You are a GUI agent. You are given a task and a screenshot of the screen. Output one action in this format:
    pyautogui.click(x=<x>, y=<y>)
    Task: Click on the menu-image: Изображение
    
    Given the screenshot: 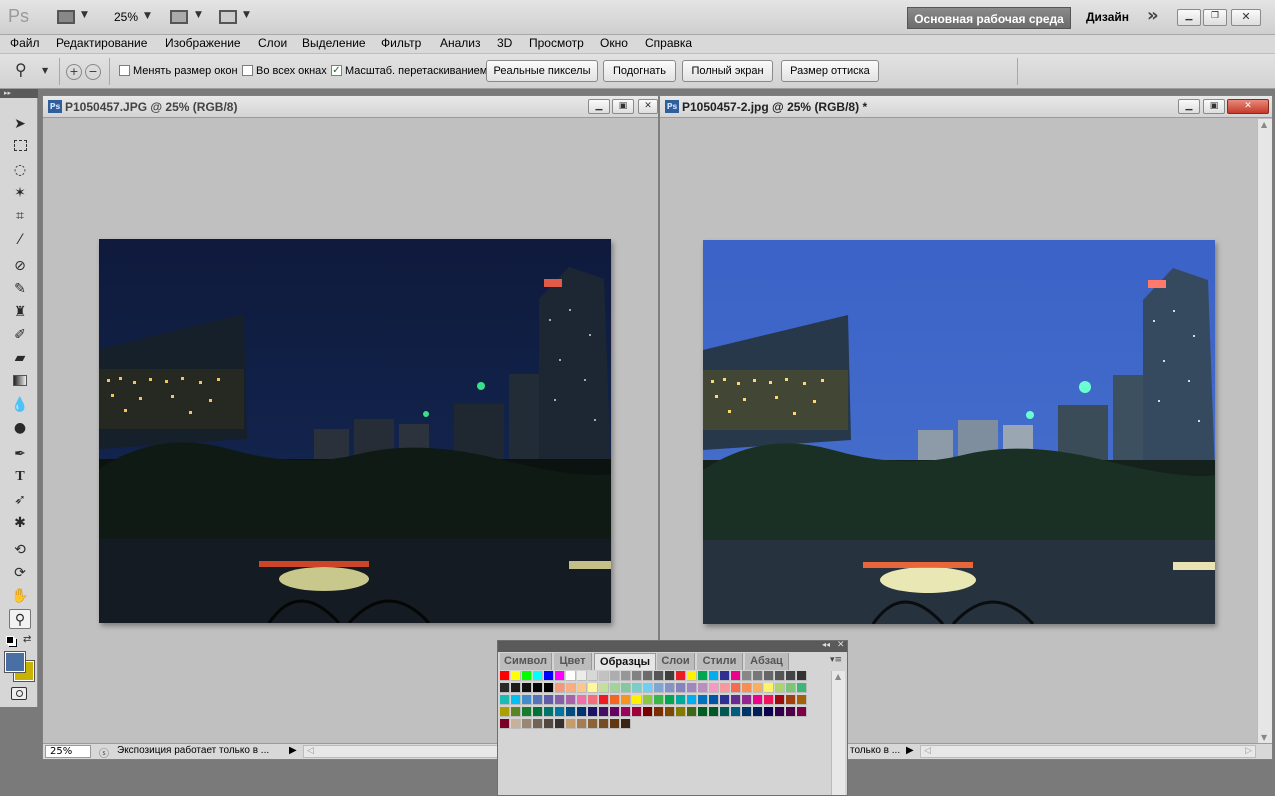 What is the action you would take?
    pyautogui.click(x=203, y=43)
    